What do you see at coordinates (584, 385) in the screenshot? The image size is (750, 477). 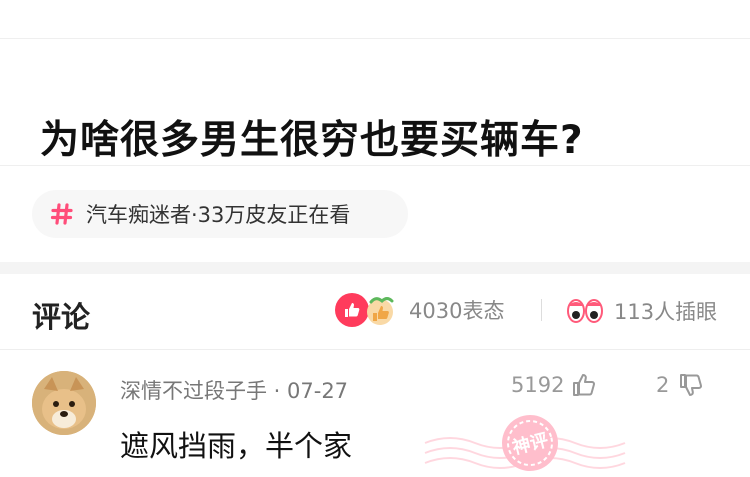 I see `thumbs-up-icon` at bounding box center [584, 385].